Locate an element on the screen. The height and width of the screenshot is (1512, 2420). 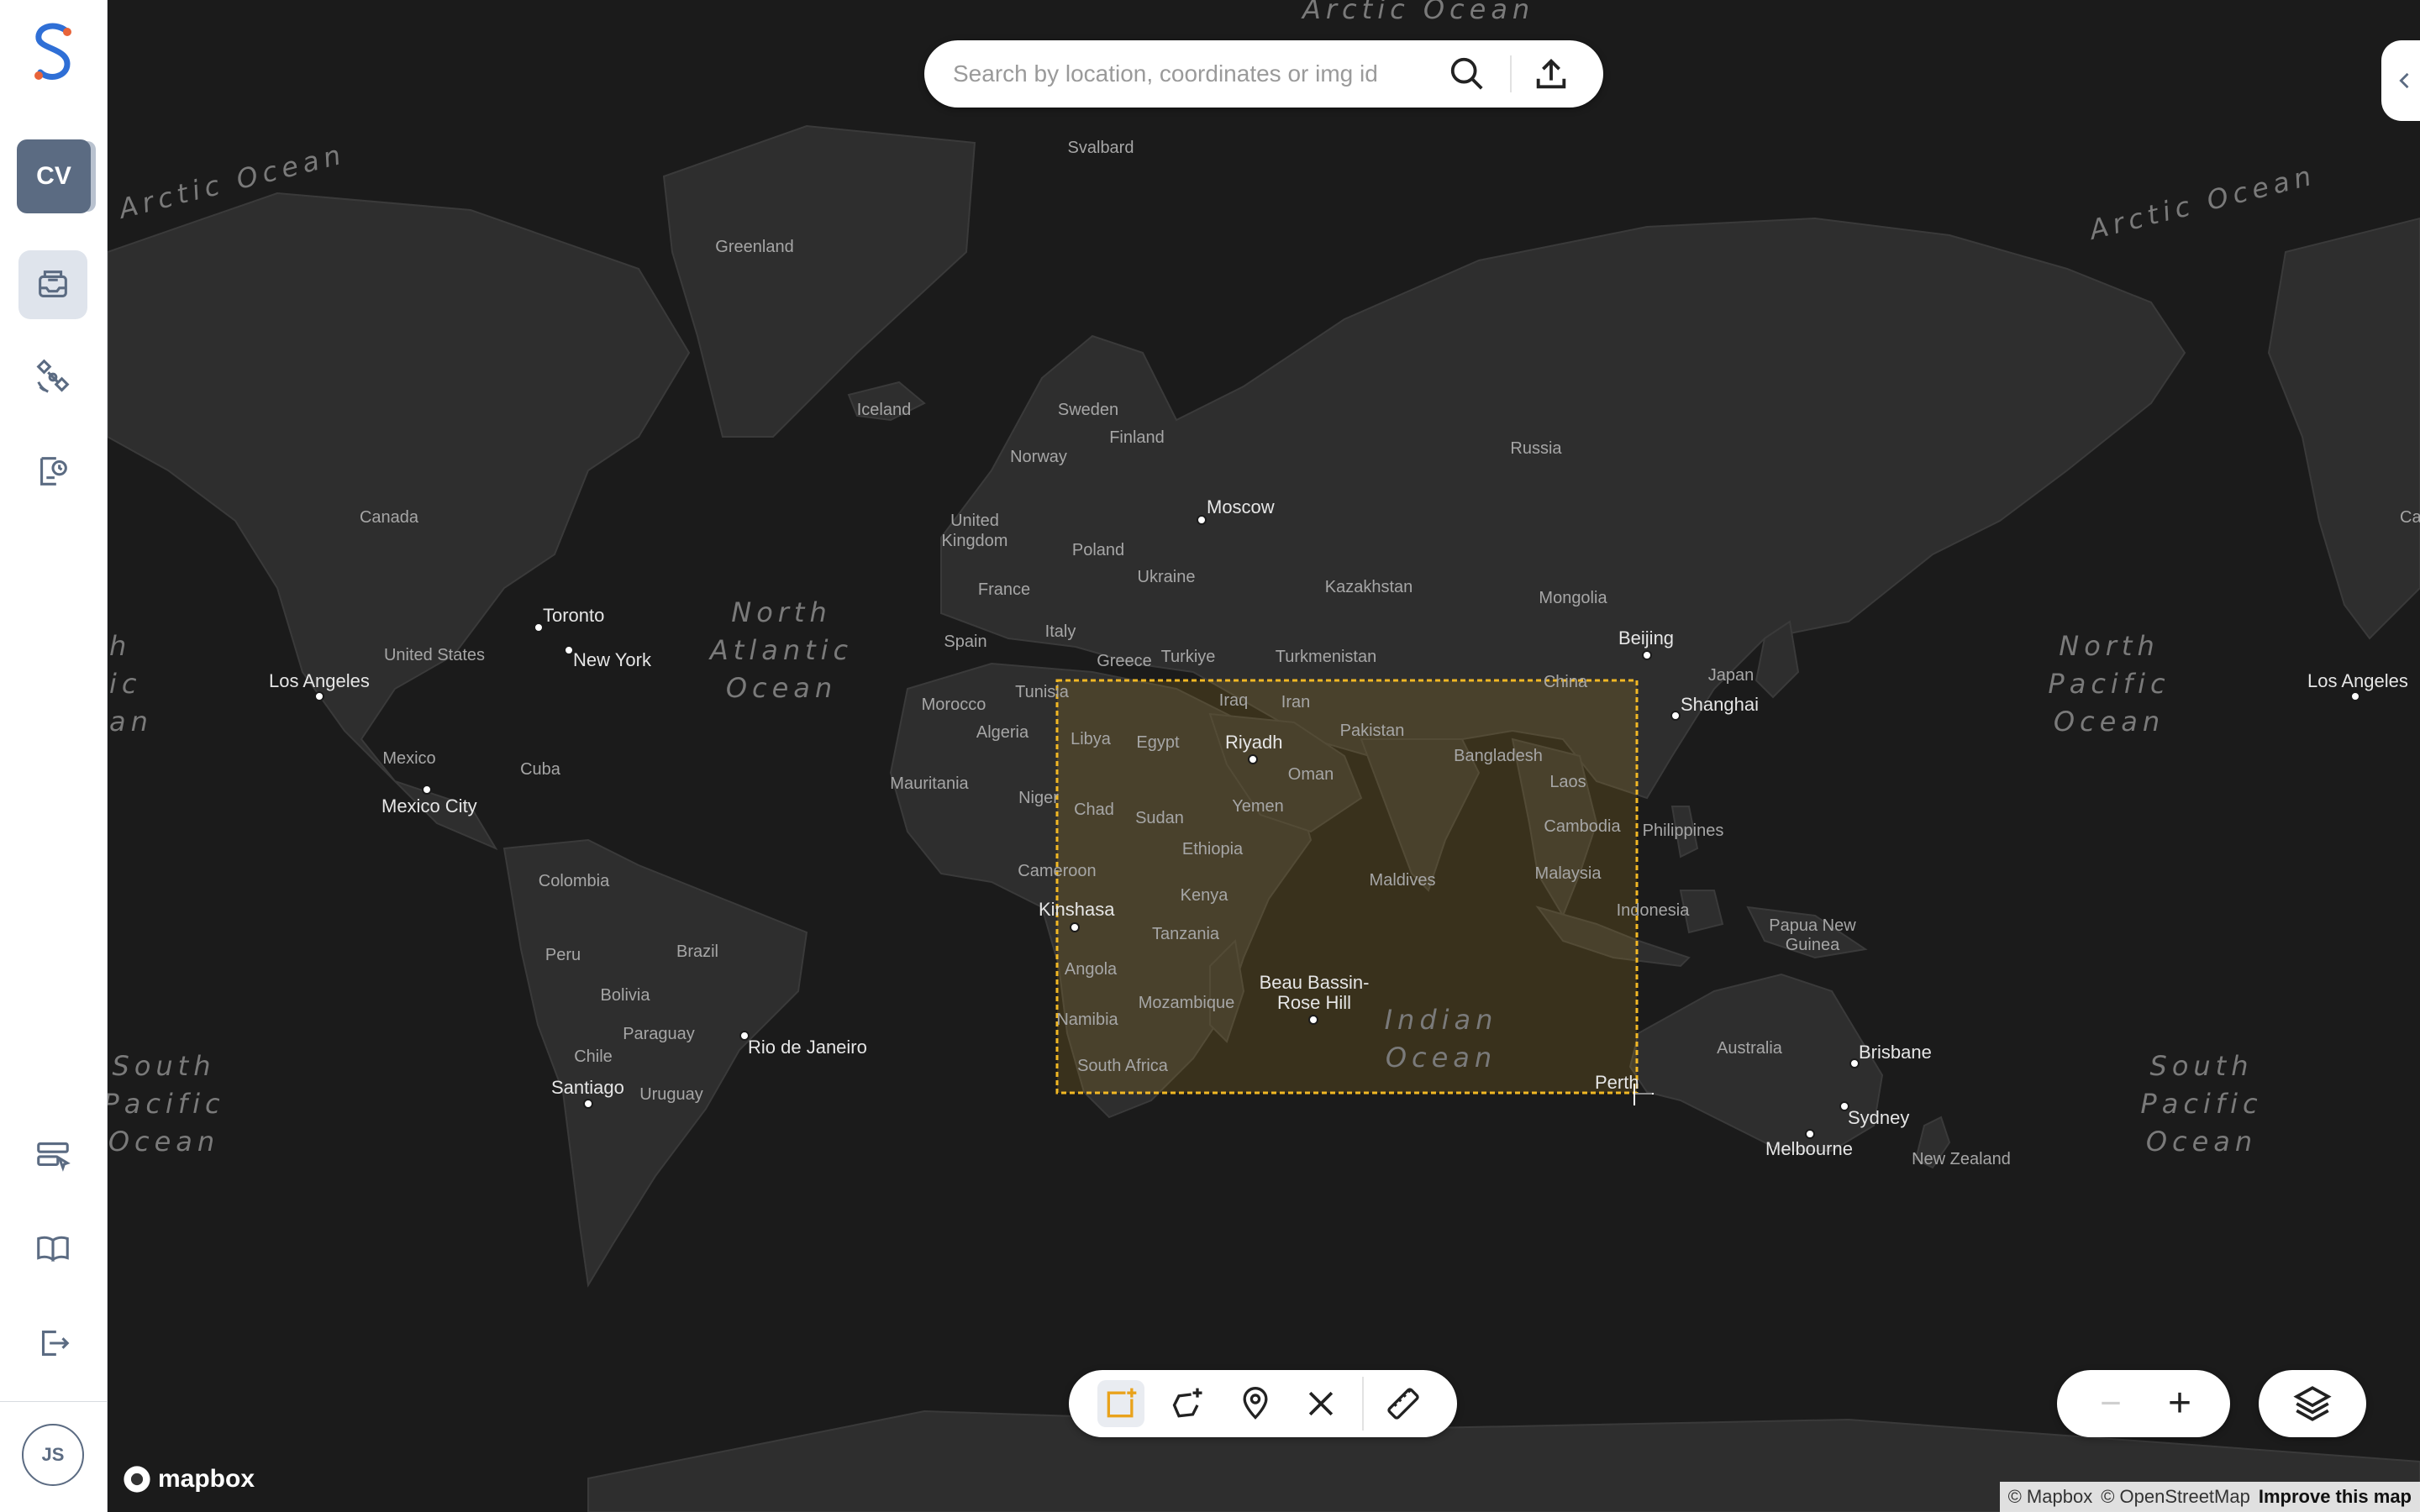
country-label: Cameroon is located at coordinates (1057, 871).